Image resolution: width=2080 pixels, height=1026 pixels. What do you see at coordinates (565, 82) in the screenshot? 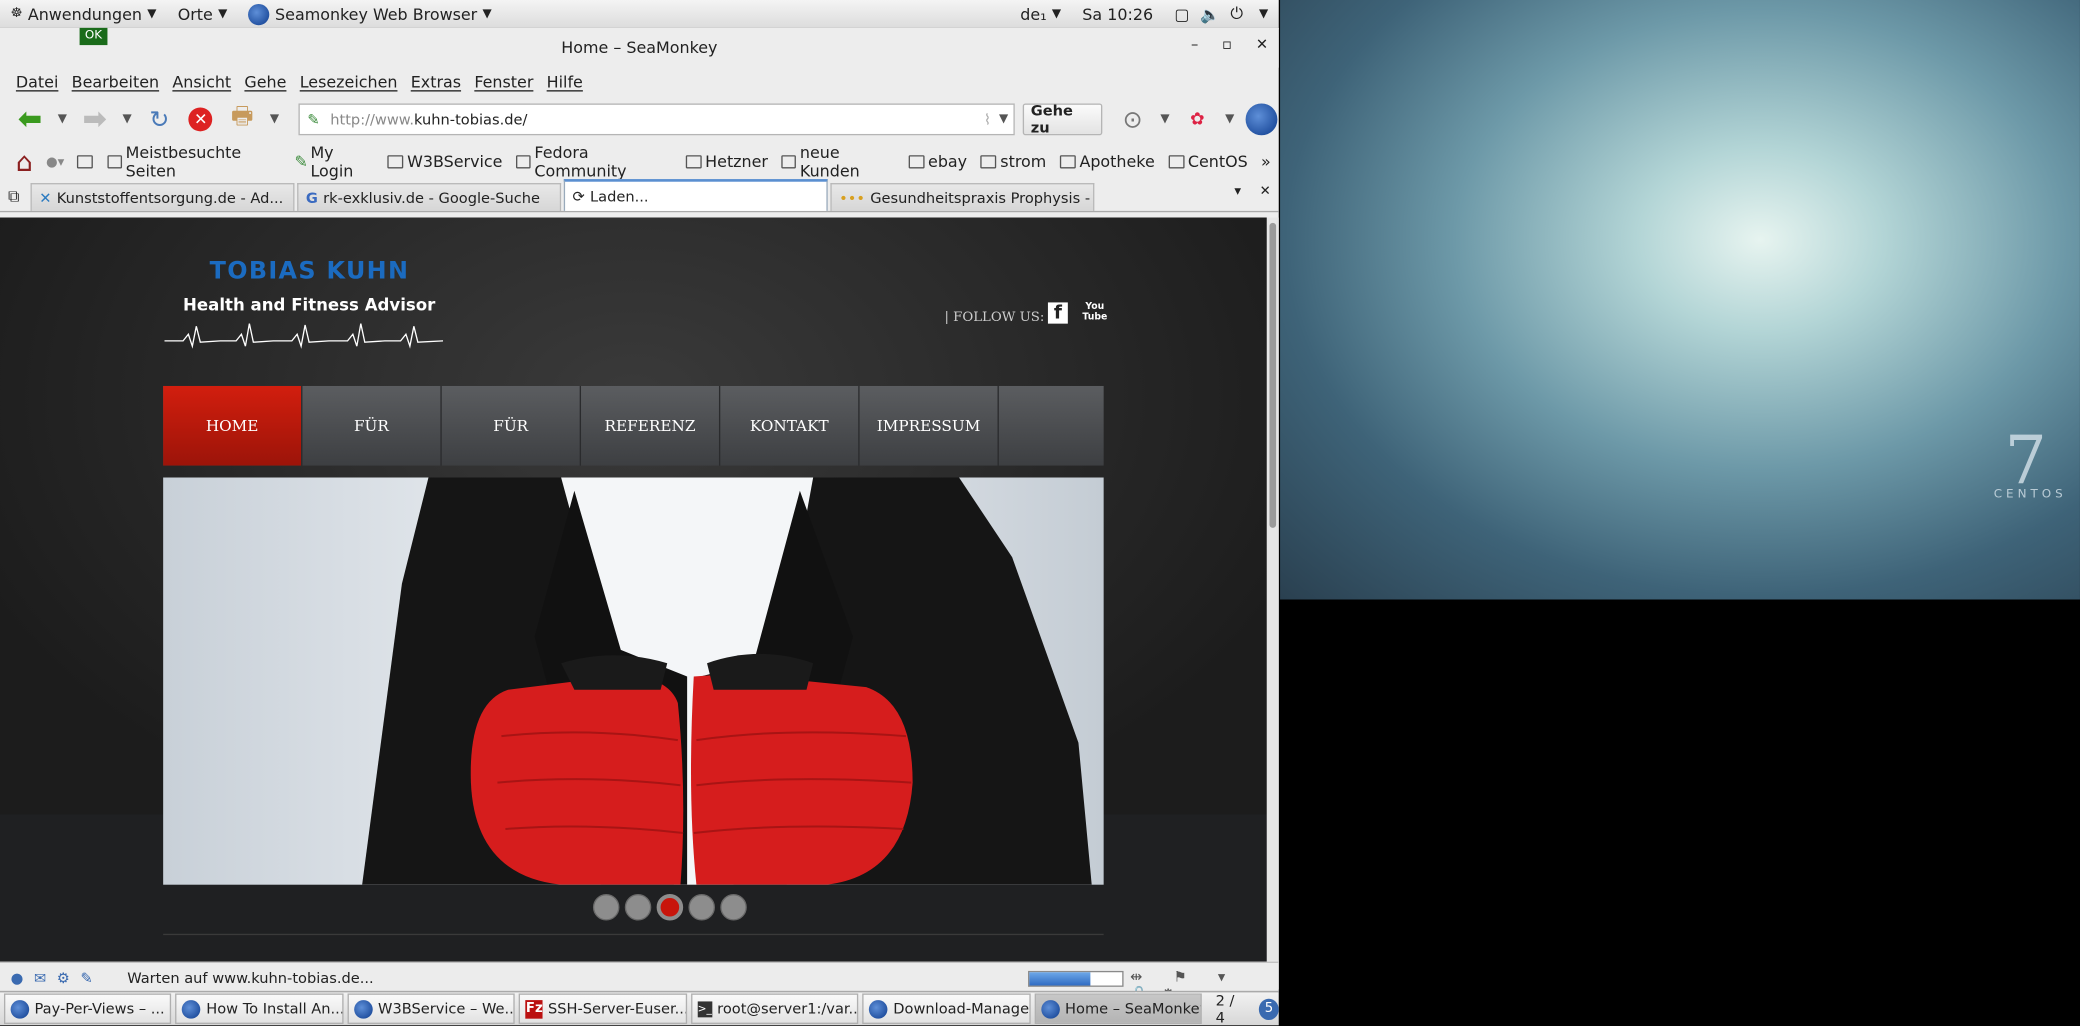
I see `menu-hilfe: Hilfe` at bounding box center [565, 82].